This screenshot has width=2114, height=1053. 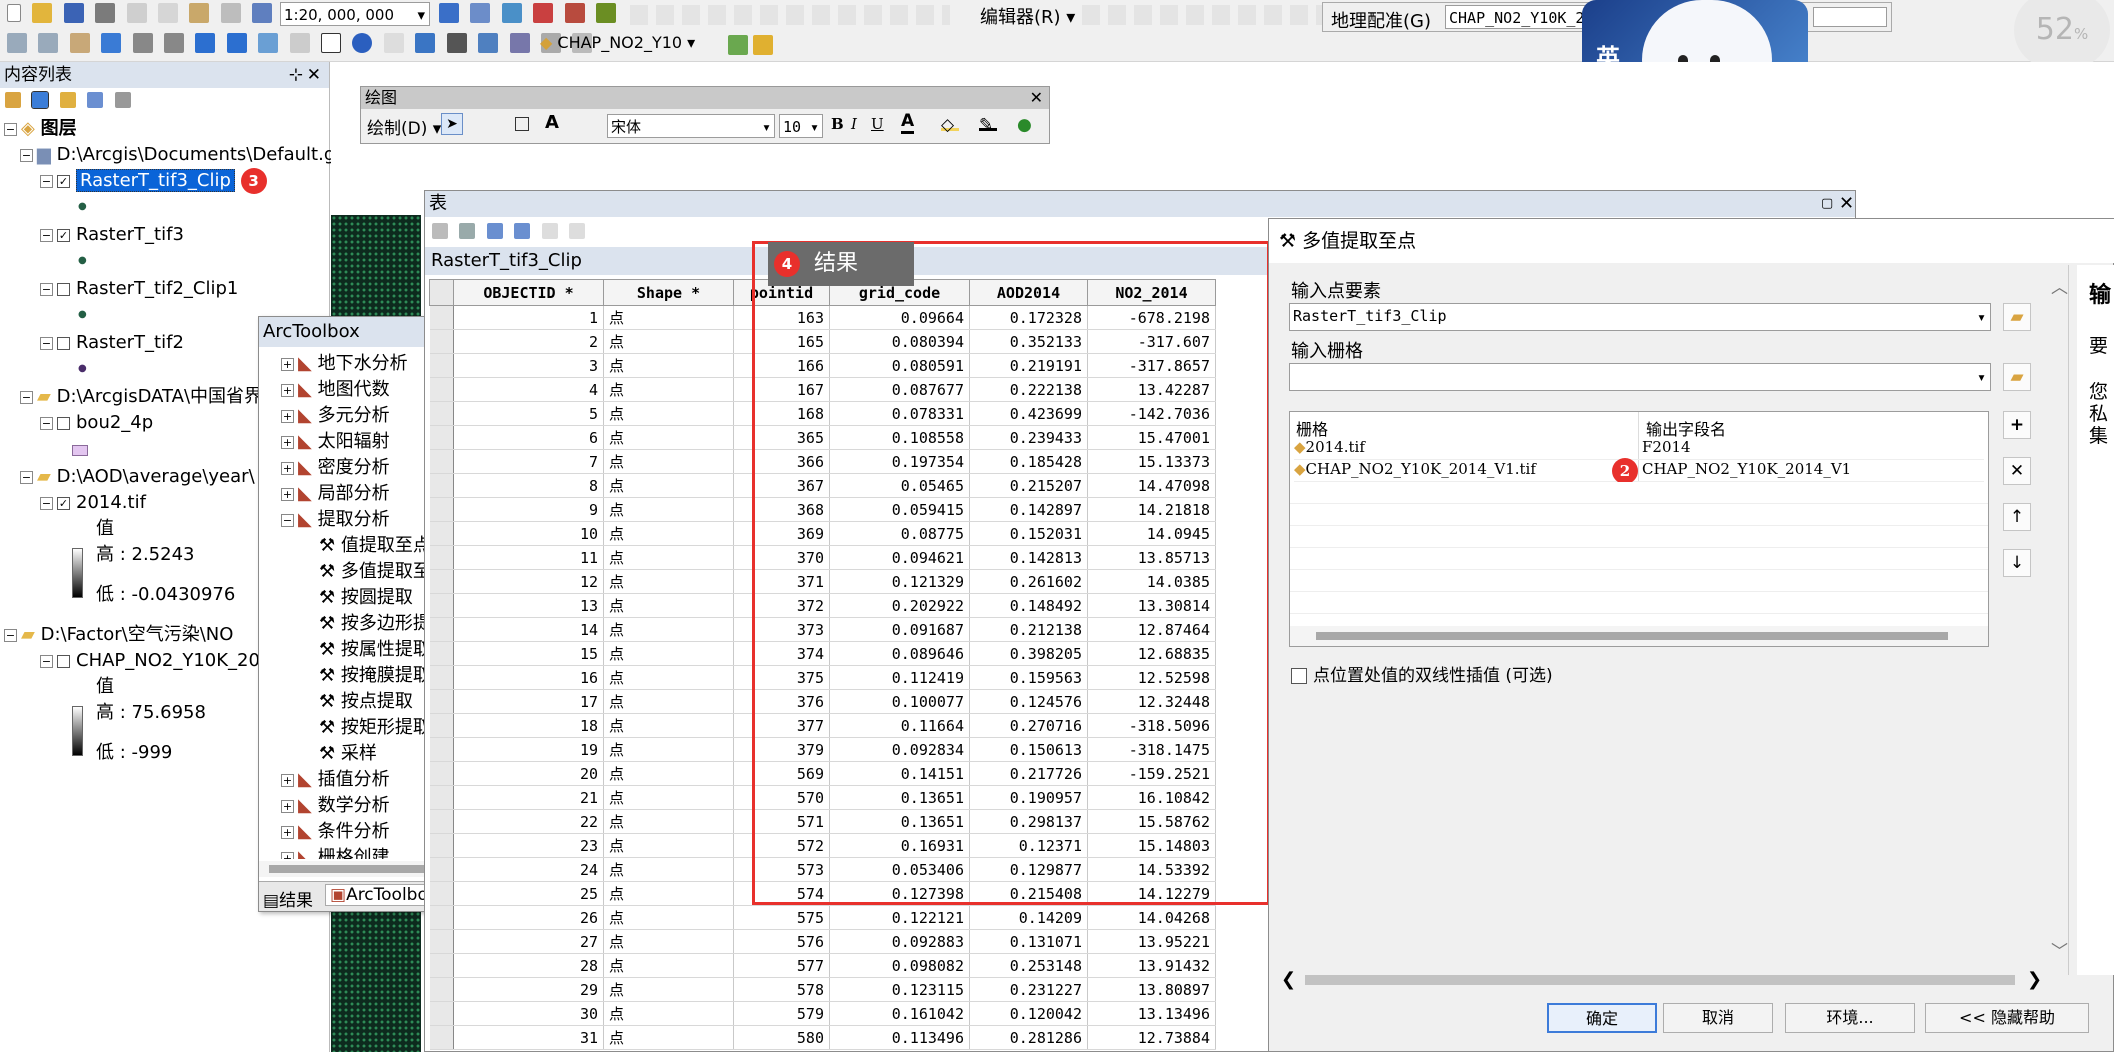 What do you see at coordinates (528, 749) in the screenshot?
I see `table-cell: 19` at bounding box center [528, 749].